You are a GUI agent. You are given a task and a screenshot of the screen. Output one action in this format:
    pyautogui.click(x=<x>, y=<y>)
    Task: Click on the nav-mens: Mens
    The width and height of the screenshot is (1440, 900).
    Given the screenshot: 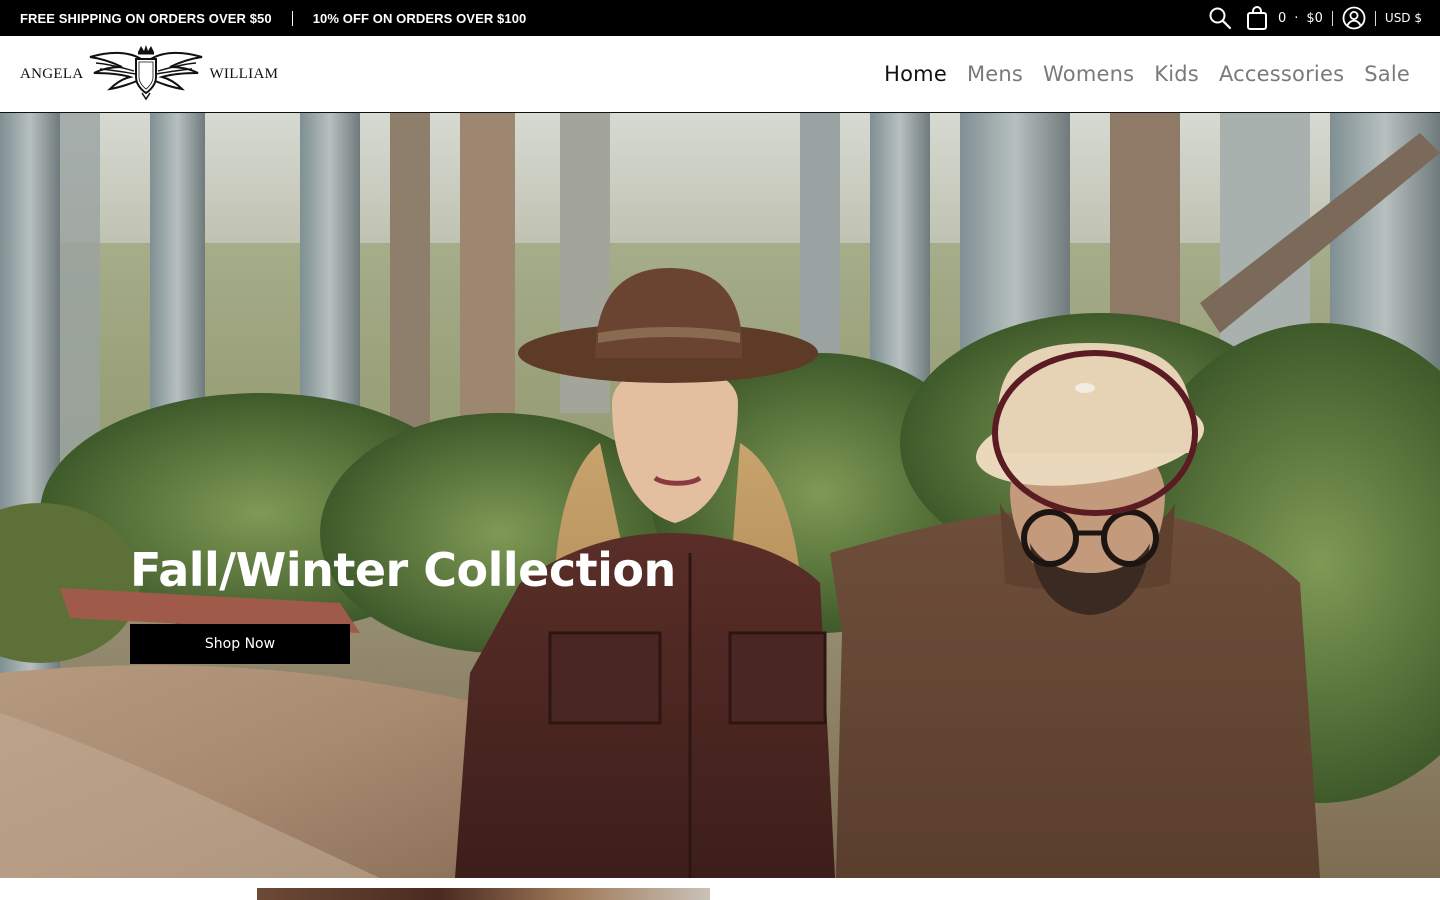 What is the action you would take?
    pyautogui.click(x=995, y=74)
    